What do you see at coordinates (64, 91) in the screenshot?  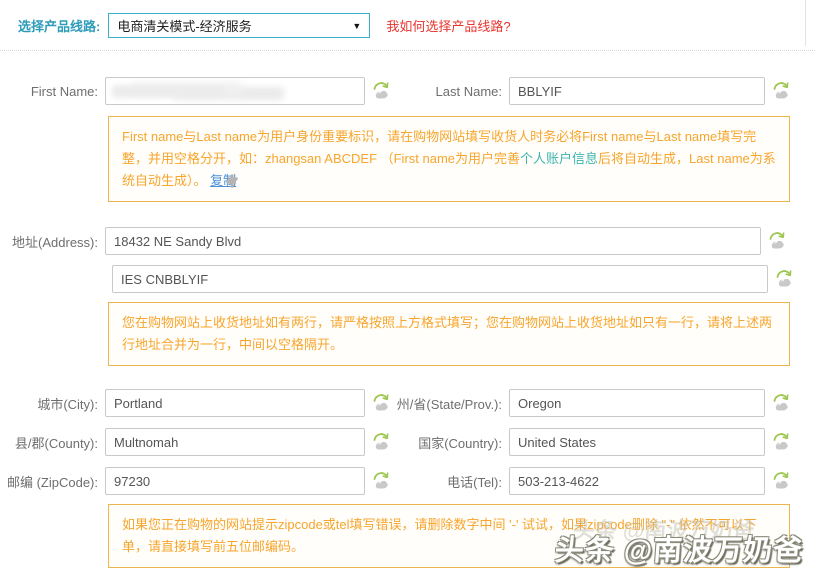 I see `first-name-label: First Name:` at bounding box center [64, 91].